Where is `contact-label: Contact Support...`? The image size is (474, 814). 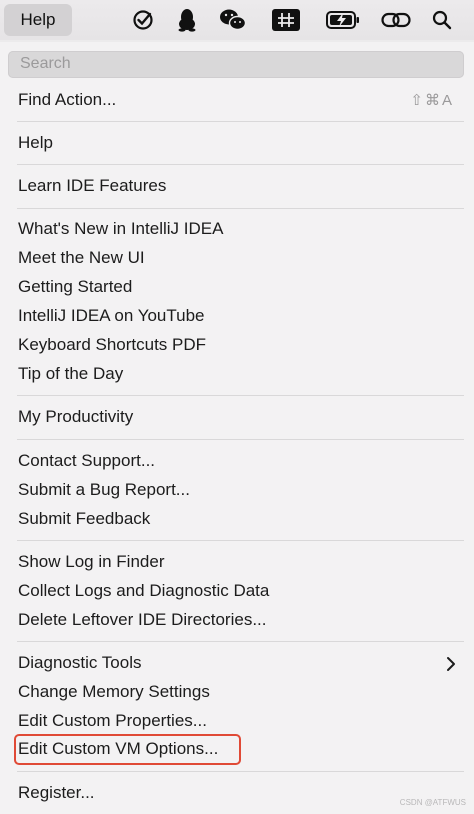
contact-label: Contact Support... is located at coordinates (87, 460).